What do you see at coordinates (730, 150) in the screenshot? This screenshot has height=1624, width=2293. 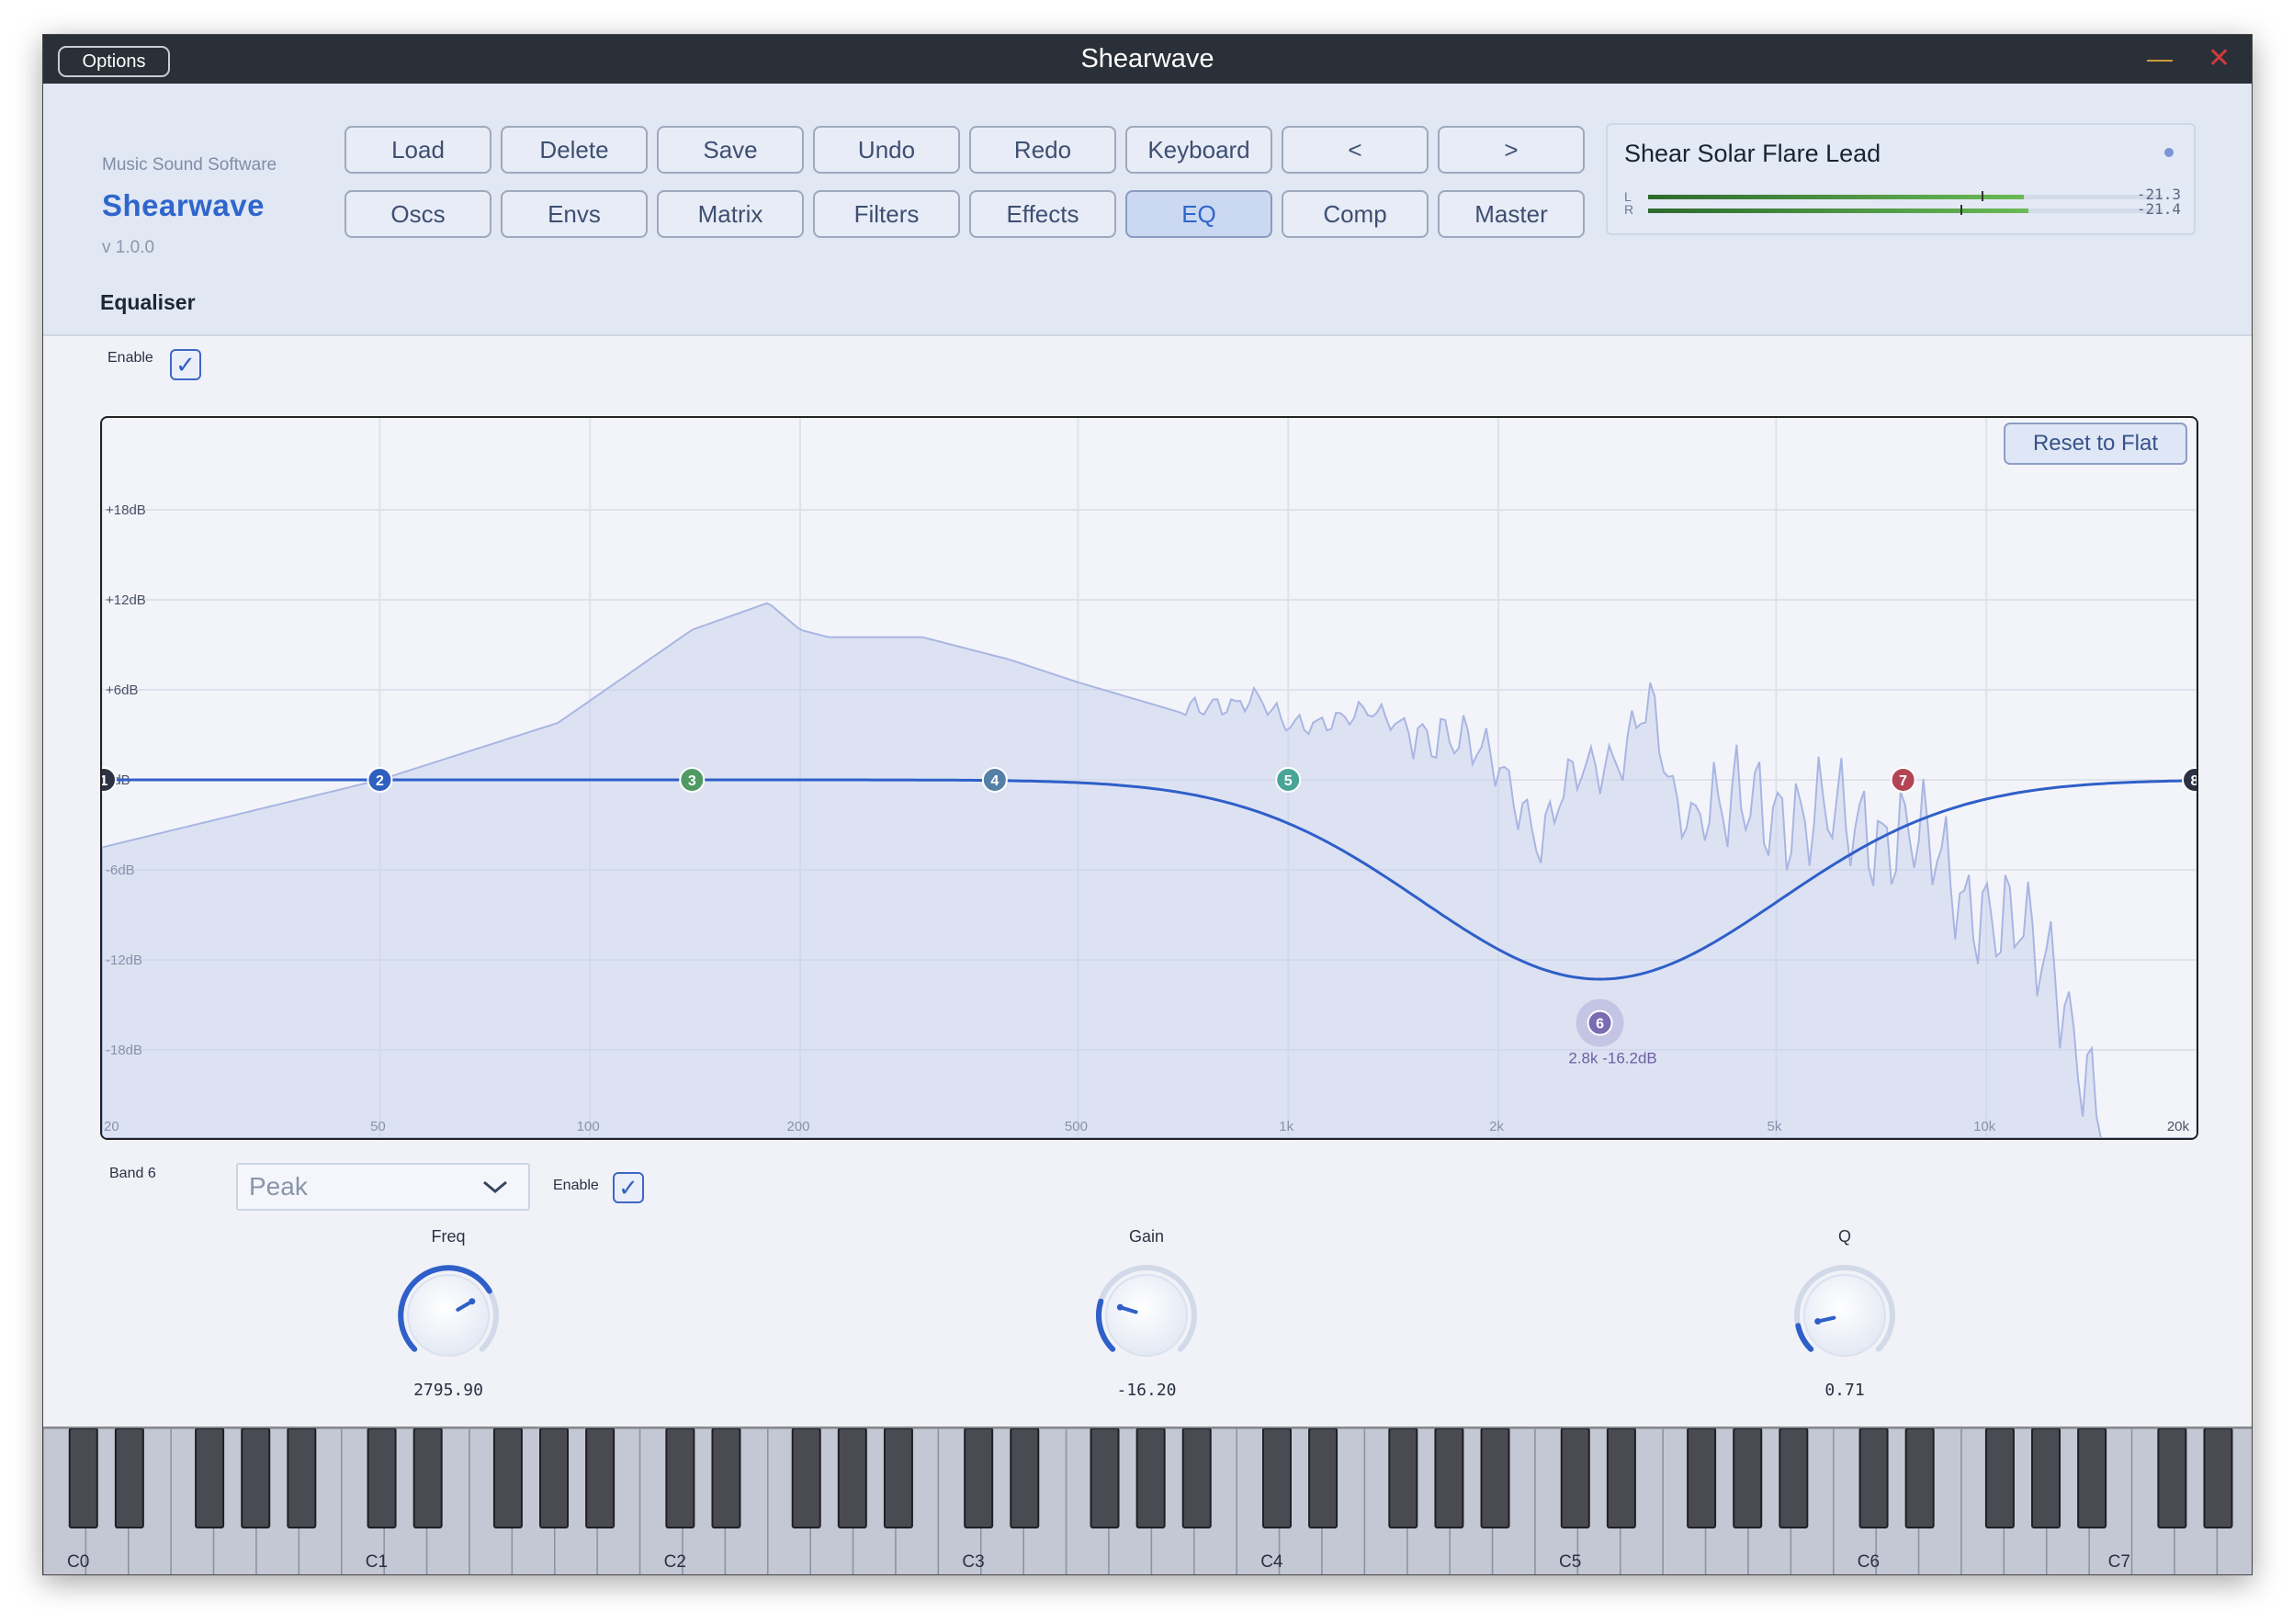 I see `save-button: Save` at bounding box center [730, 150].